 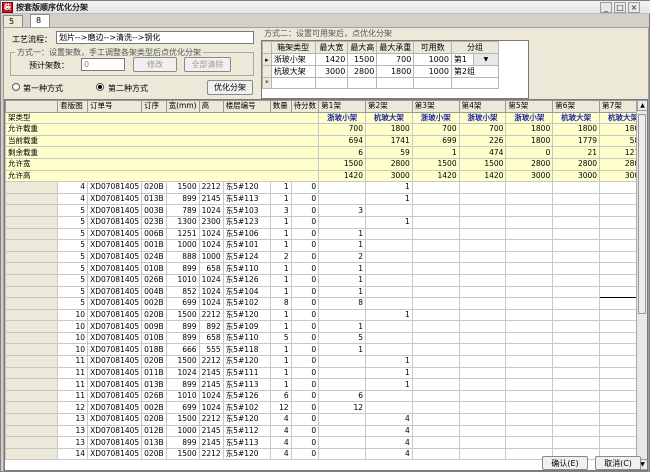 What do you see at coordinates (154, 373) in the screenshot?
I see `grid-cell: 011B` at bounding box center [154, 373].